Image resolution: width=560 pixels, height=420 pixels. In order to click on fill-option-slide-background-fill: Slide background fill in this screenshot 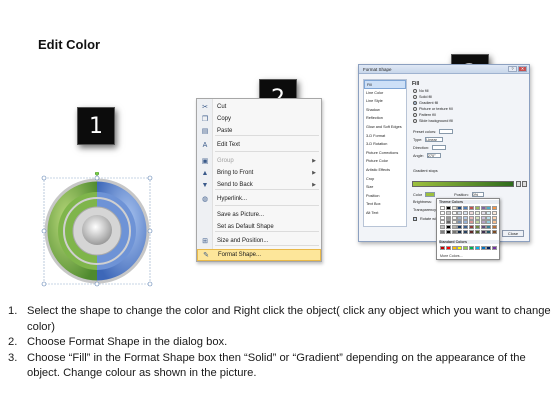, I will do `click(433, 121)`.